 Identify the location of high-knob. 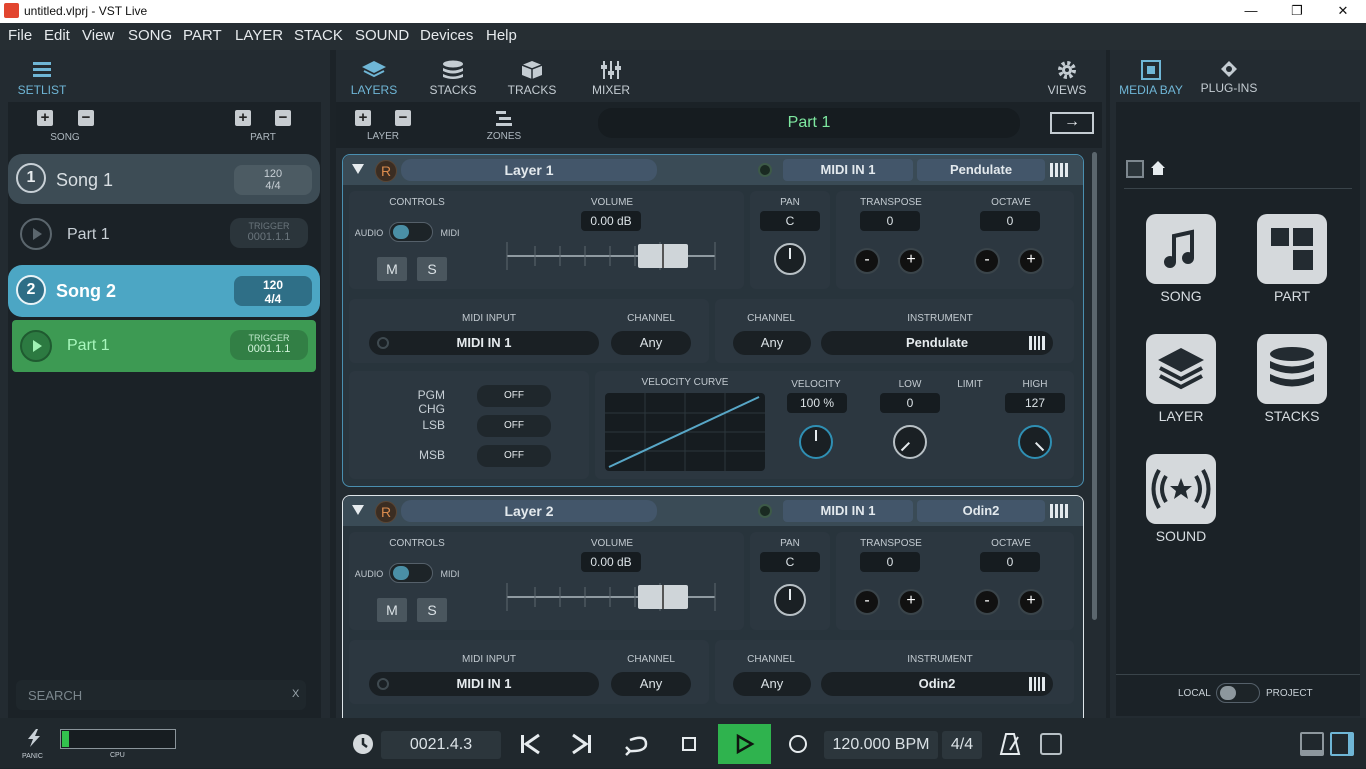
(1035, 442).